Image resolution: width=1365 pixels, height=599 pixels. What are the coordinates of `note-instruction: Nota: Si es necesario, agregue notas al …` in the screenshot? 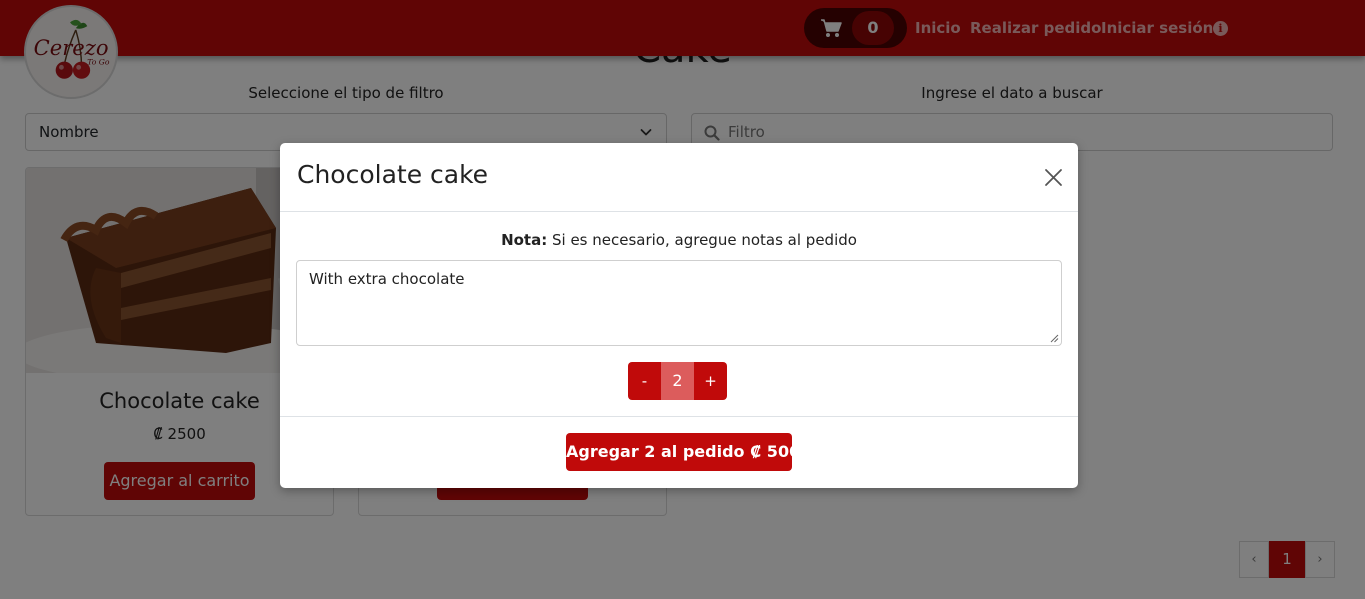 It's located at (679, 240).